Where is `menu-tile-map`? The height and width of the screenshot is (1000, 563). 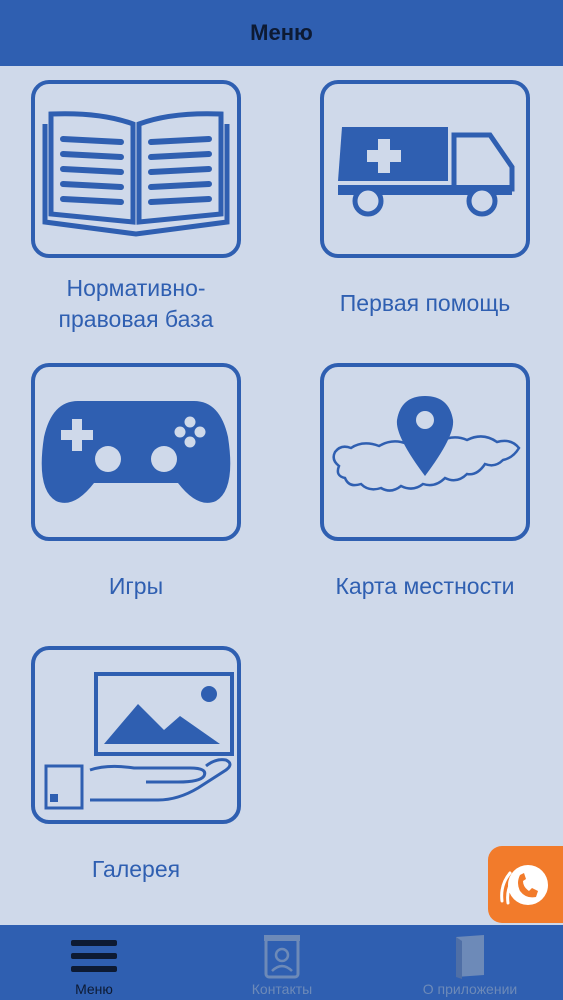 menu-tile-map is located at coordinates (425, 452).